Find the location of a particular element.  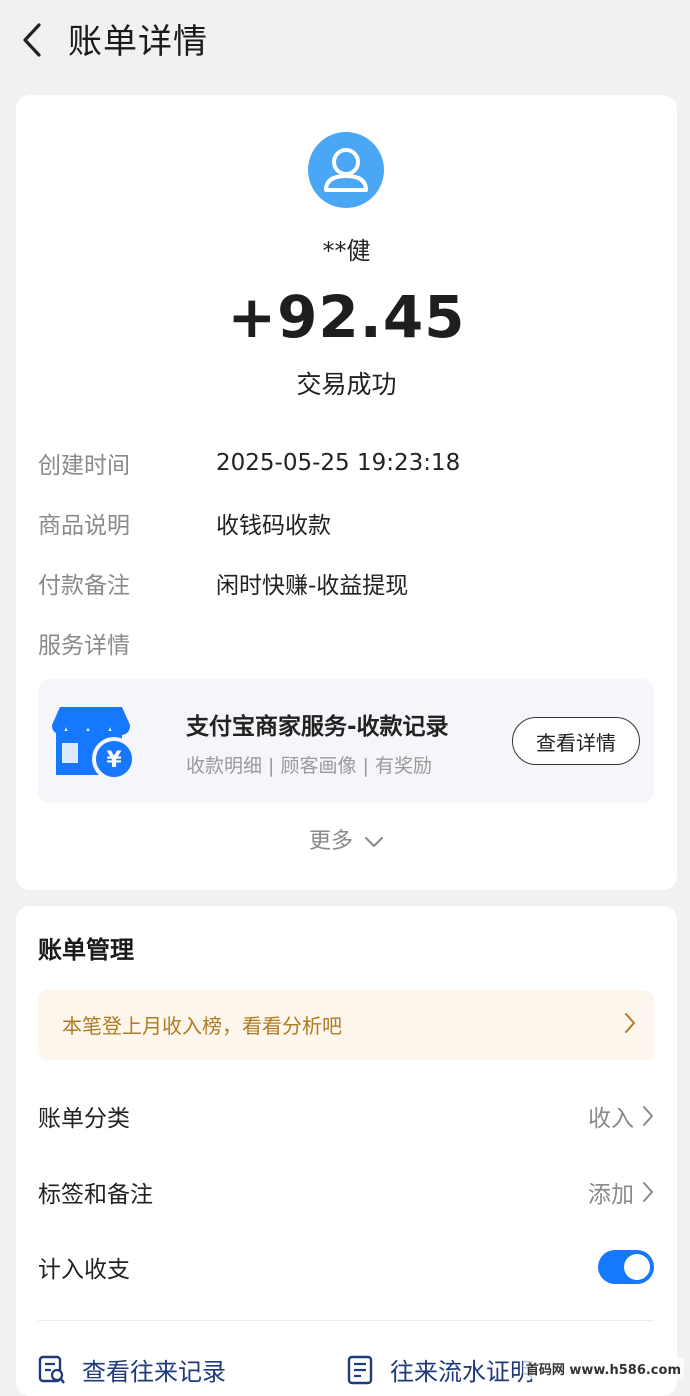

tags-notes-row: 标签和备注 添加 is located at coordinates (346, 1192).